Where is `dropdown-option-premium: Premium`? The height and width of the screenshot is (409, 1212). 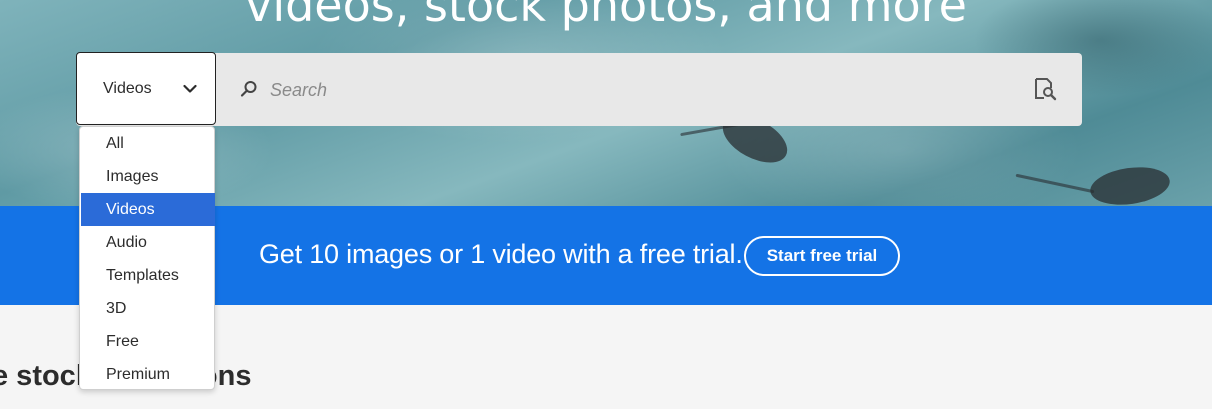
dropdown-option-premium: Premium is located at coordinates (148, 374).